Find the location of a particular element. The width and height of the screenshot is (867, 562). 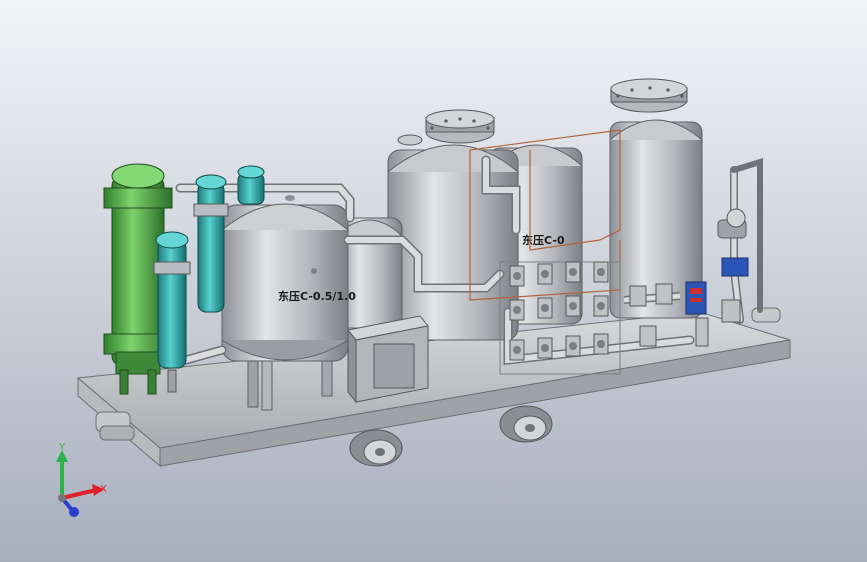

control-cabinet is located at coordinates (388, 359).